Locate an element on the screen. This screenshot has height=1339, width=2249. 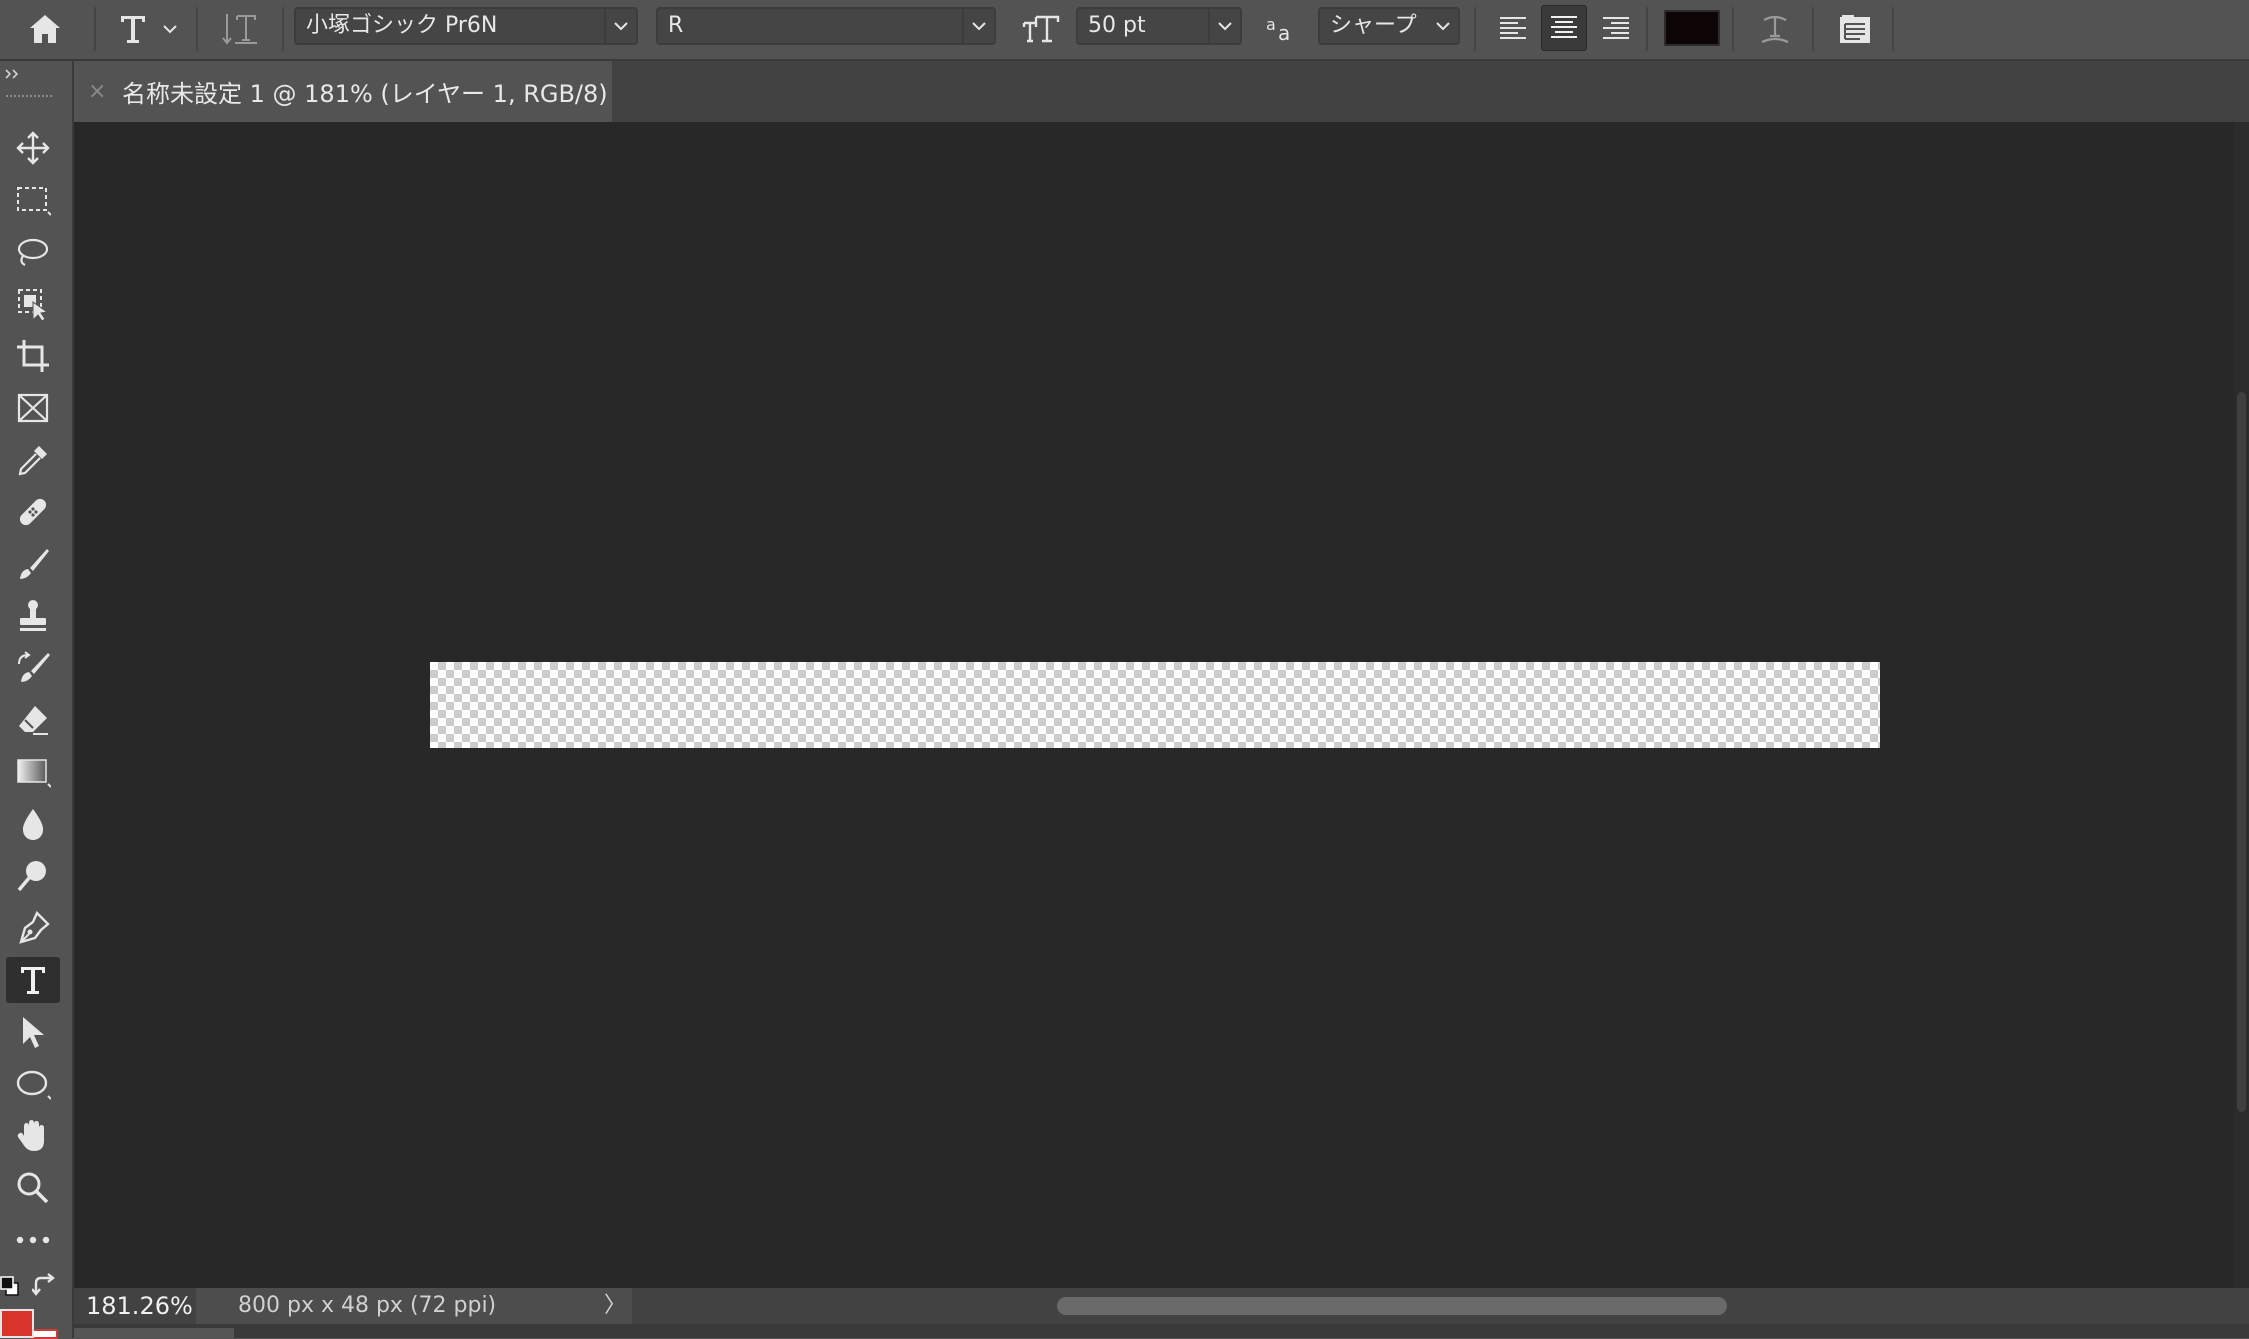
type-icon is located at coordinates (133, 29).